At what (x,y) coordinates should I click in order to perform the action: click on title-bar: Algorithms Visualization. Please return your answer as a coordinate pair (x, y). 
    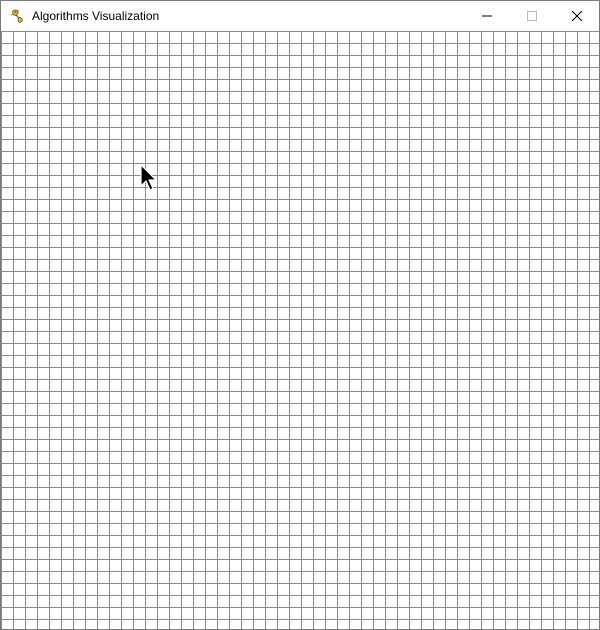
    Looking at the image, I should click on (300, 16).